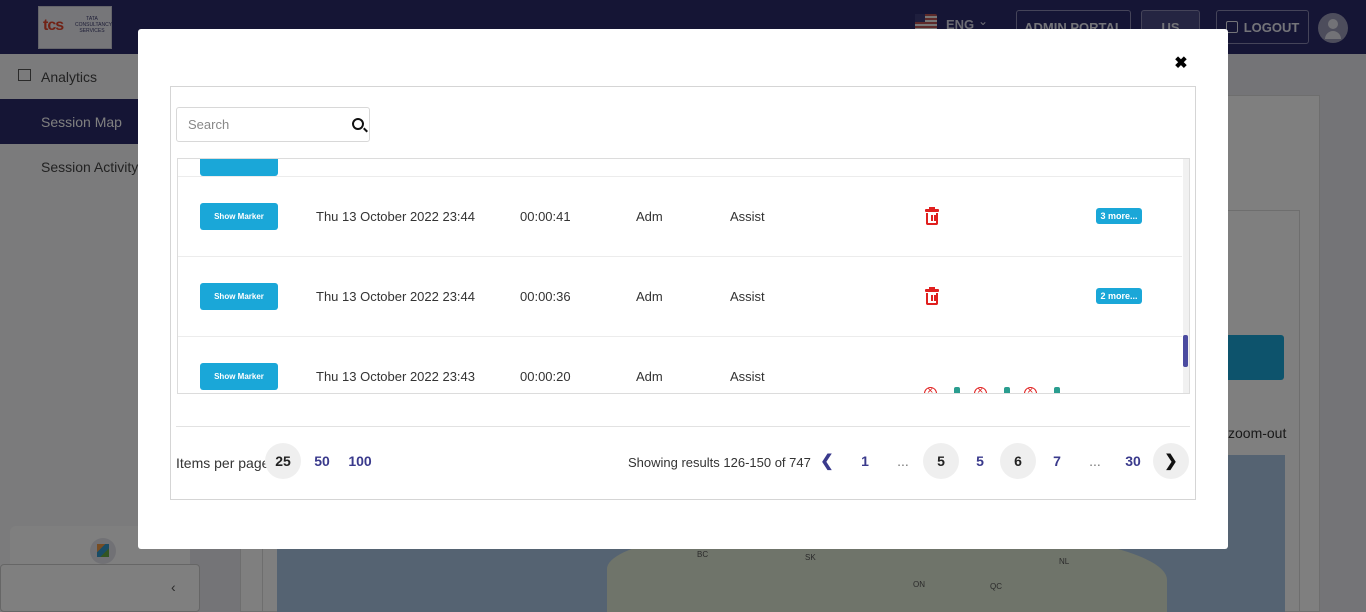 Image resolution: width=1366 pixels, height=612 pixels. Describe the element at coordinates (865, 461) in the screenshot. I see `page-button: 1` at that location.